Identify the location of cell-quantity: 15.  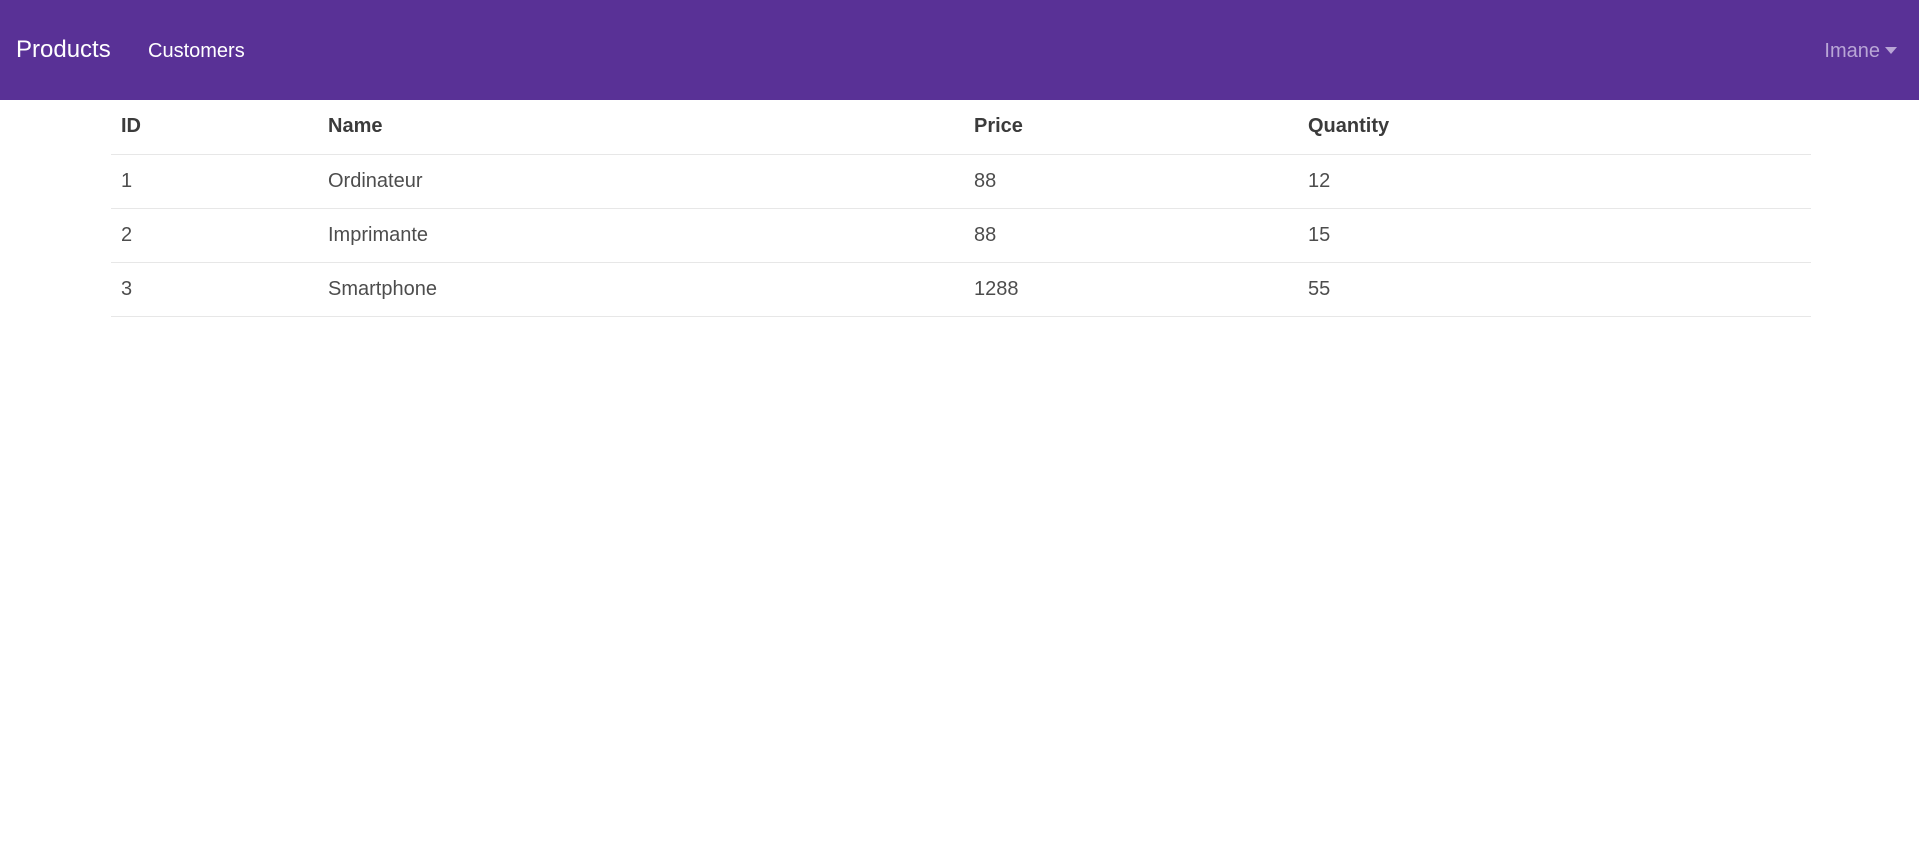
(1554, 235).